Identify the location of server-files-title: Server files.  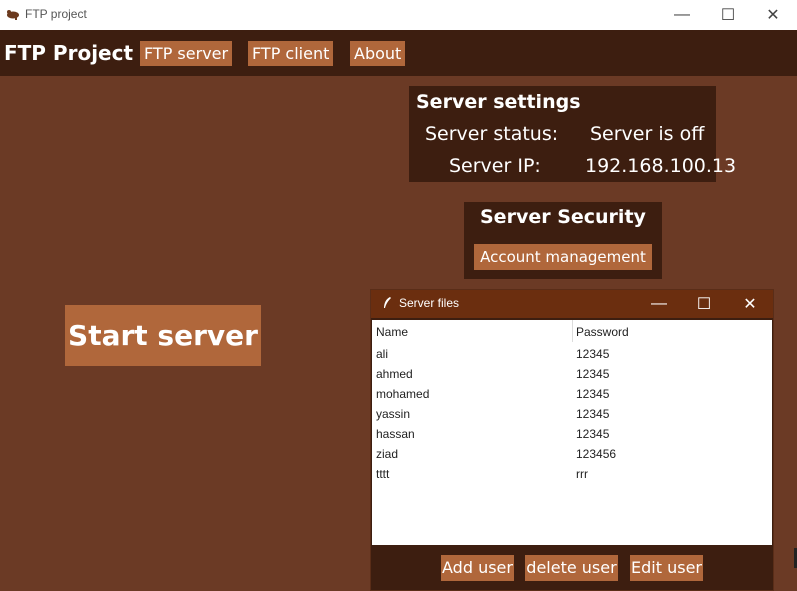
(429, 303).